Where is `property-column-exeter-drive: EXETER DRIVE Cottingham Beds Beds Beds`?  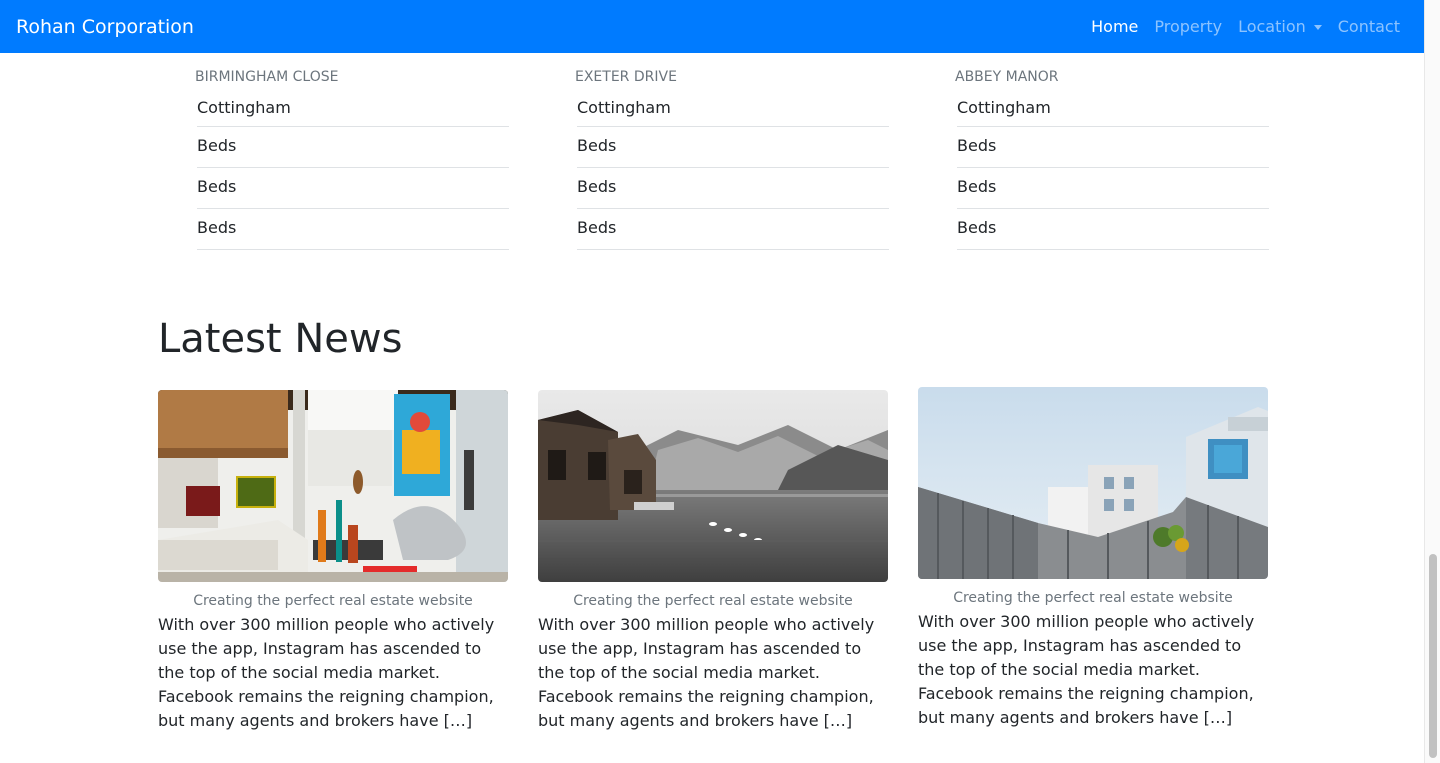 property-column-exeter-drive: EXETER DRIVE Cottingham Beds Beds Beds is located at coordinates (732, 159).